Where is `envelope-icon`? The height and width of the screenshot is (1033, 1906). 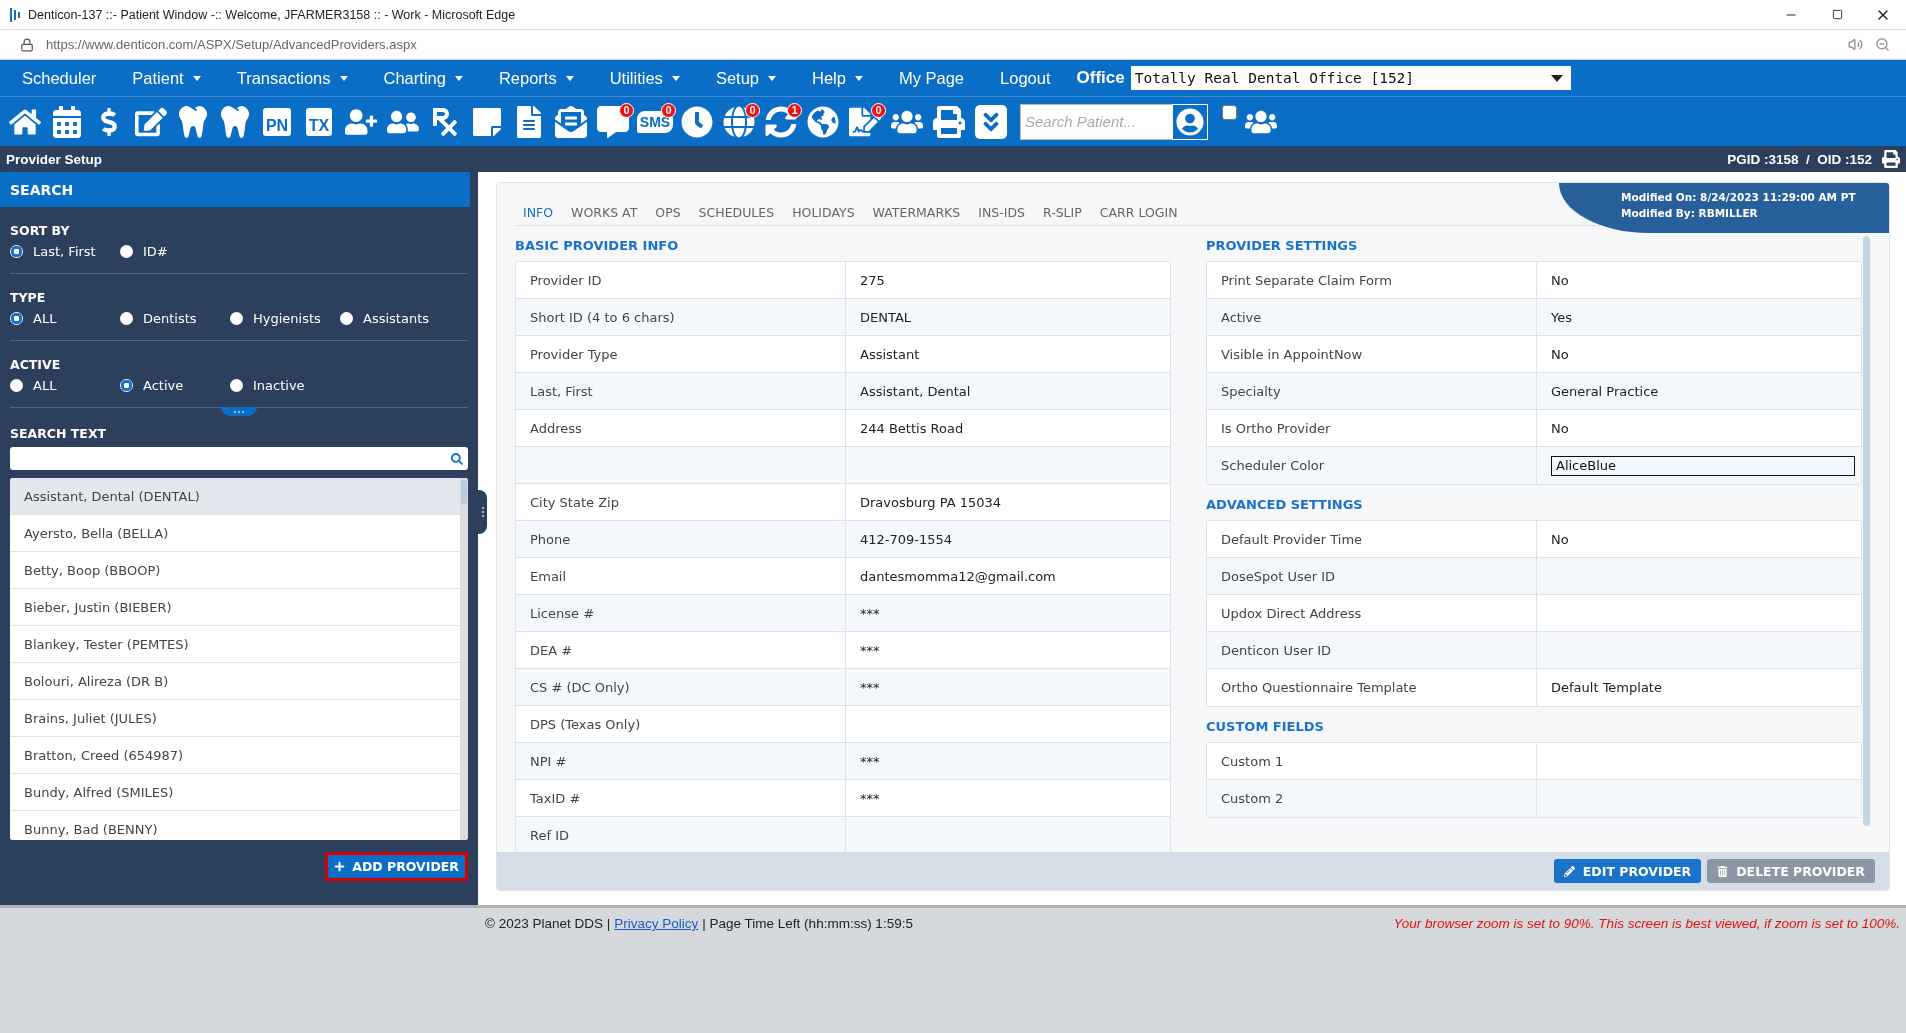 envelope-icon is located at coordinates (571, 121).